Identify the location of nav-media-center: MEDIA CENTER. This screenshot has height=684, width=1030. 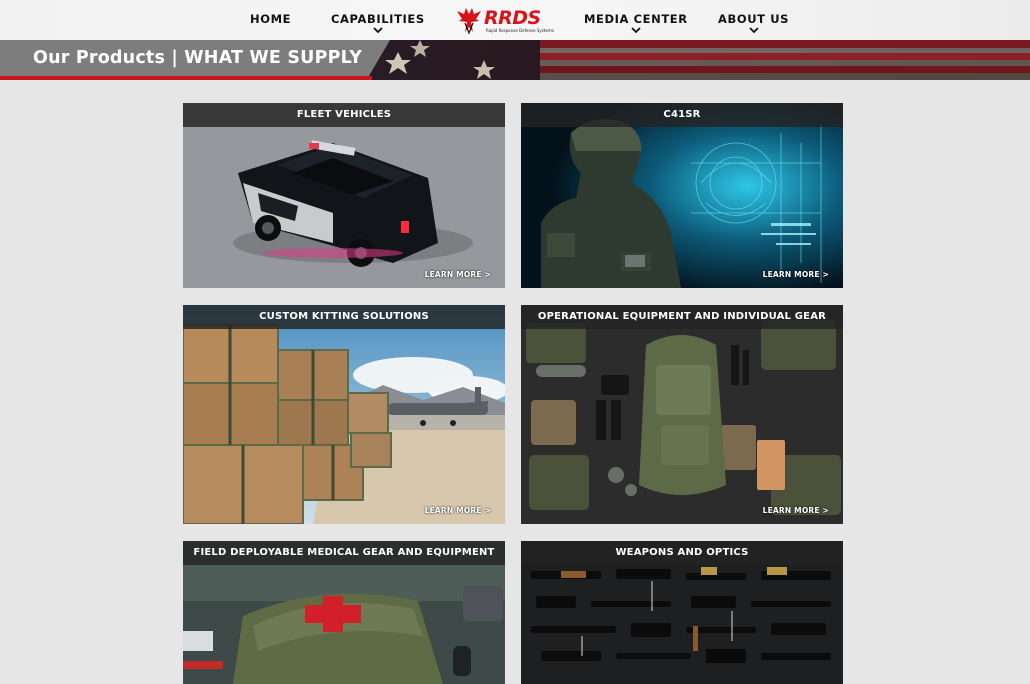
(636, 23).